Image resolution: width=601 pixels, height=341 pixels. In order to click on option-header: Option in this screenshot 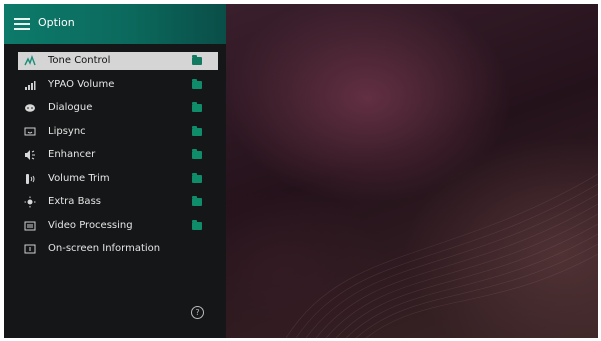, I will do `click(115, 24)`.